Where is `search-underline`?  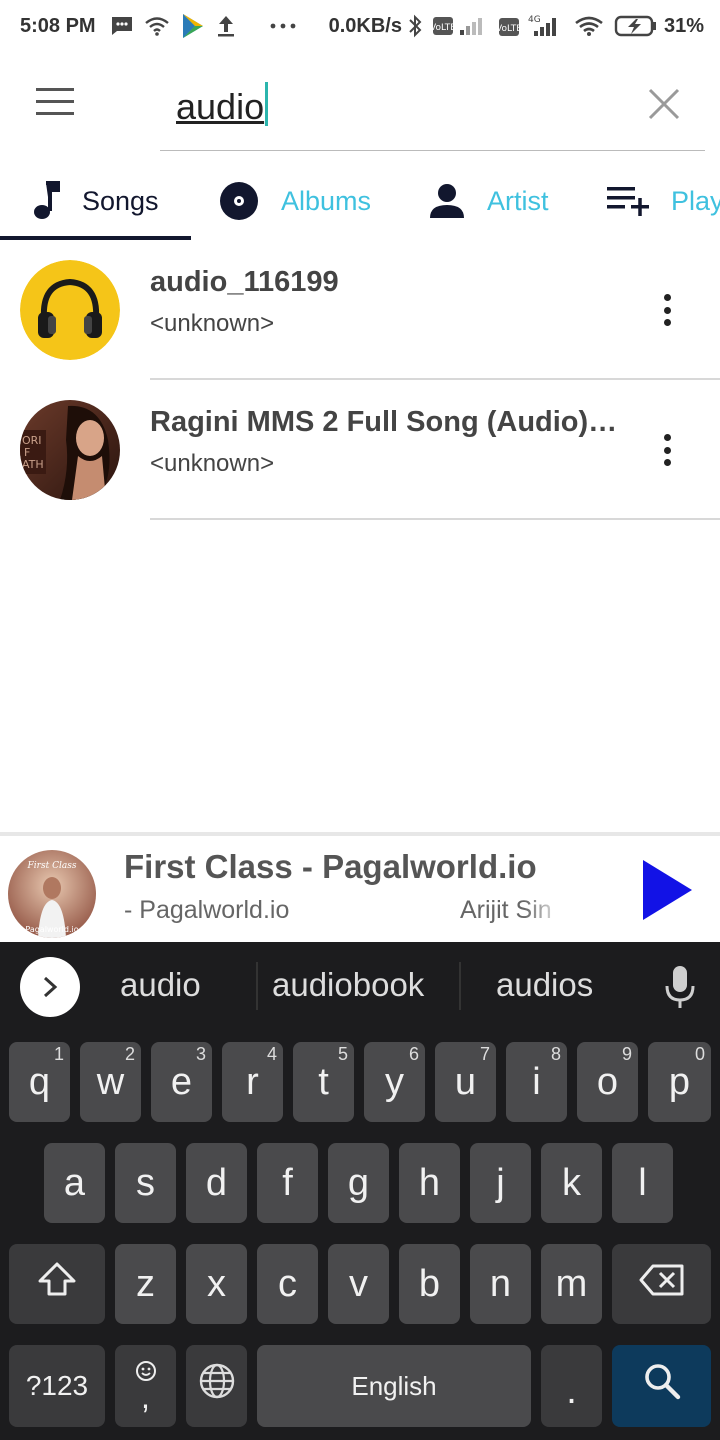
search-underline is located at coordinates (432, 150).